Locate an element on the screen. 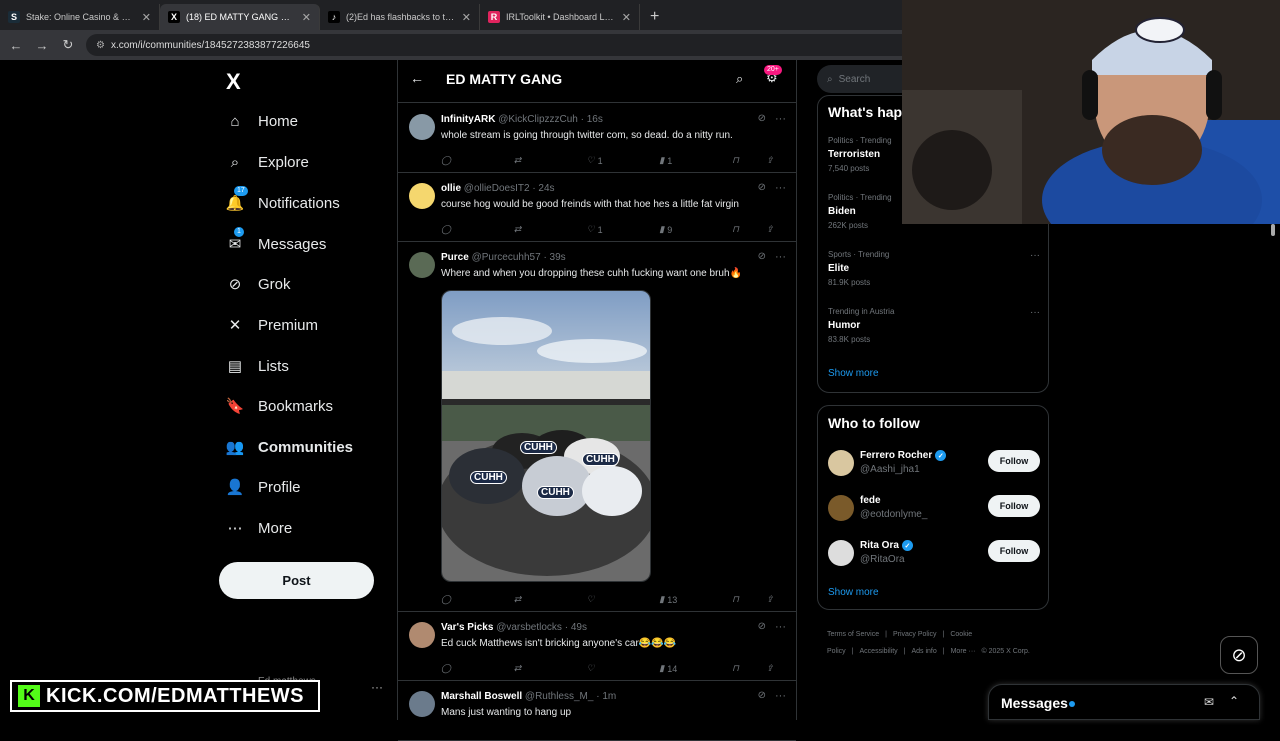 The image size is (1280, 741). expand-chevron-icon: ⌃ is located at coordinates (1234, 701).